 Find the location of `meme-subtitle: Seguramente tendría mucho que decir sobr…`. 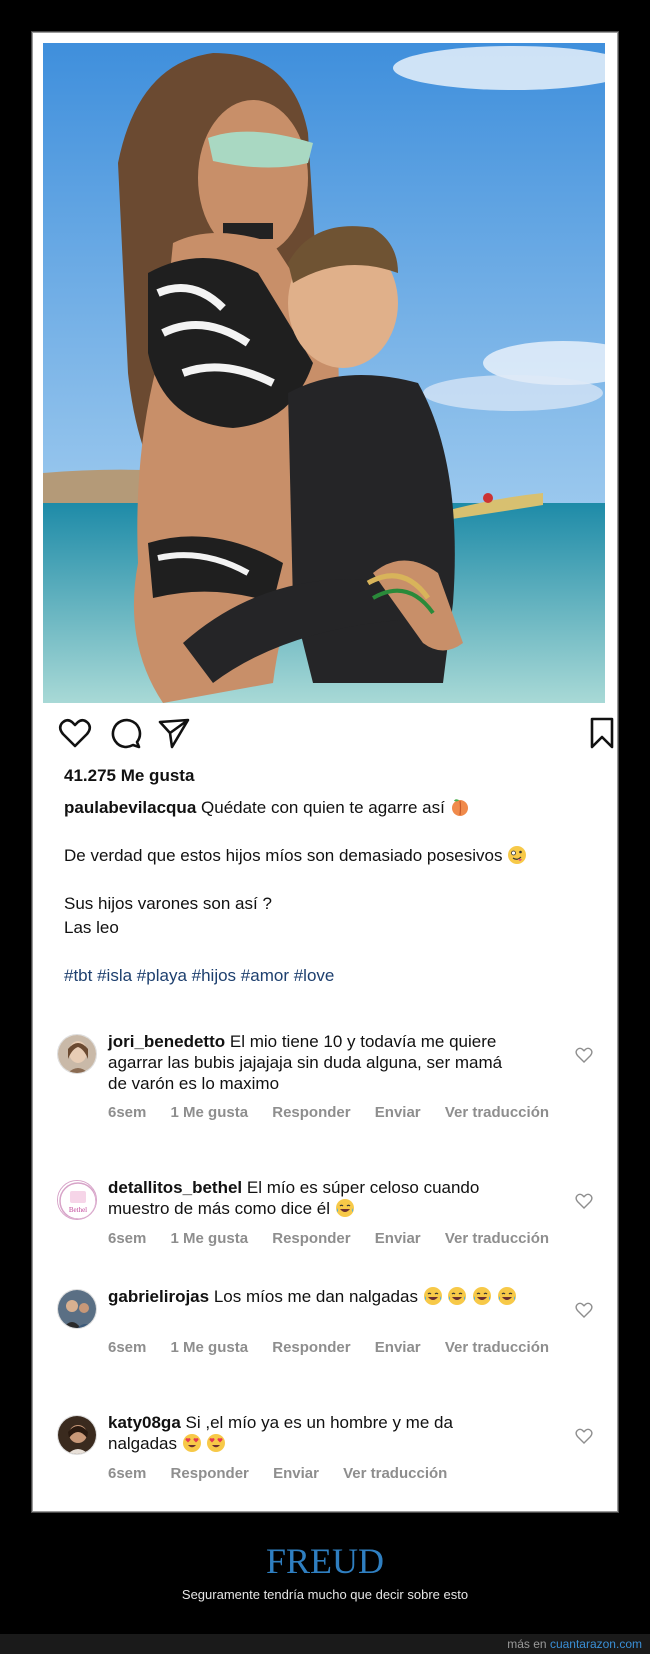

meme-subtitle: Seguramente tendría mucho que decir sobr… is located at coordinates (325, 1594).